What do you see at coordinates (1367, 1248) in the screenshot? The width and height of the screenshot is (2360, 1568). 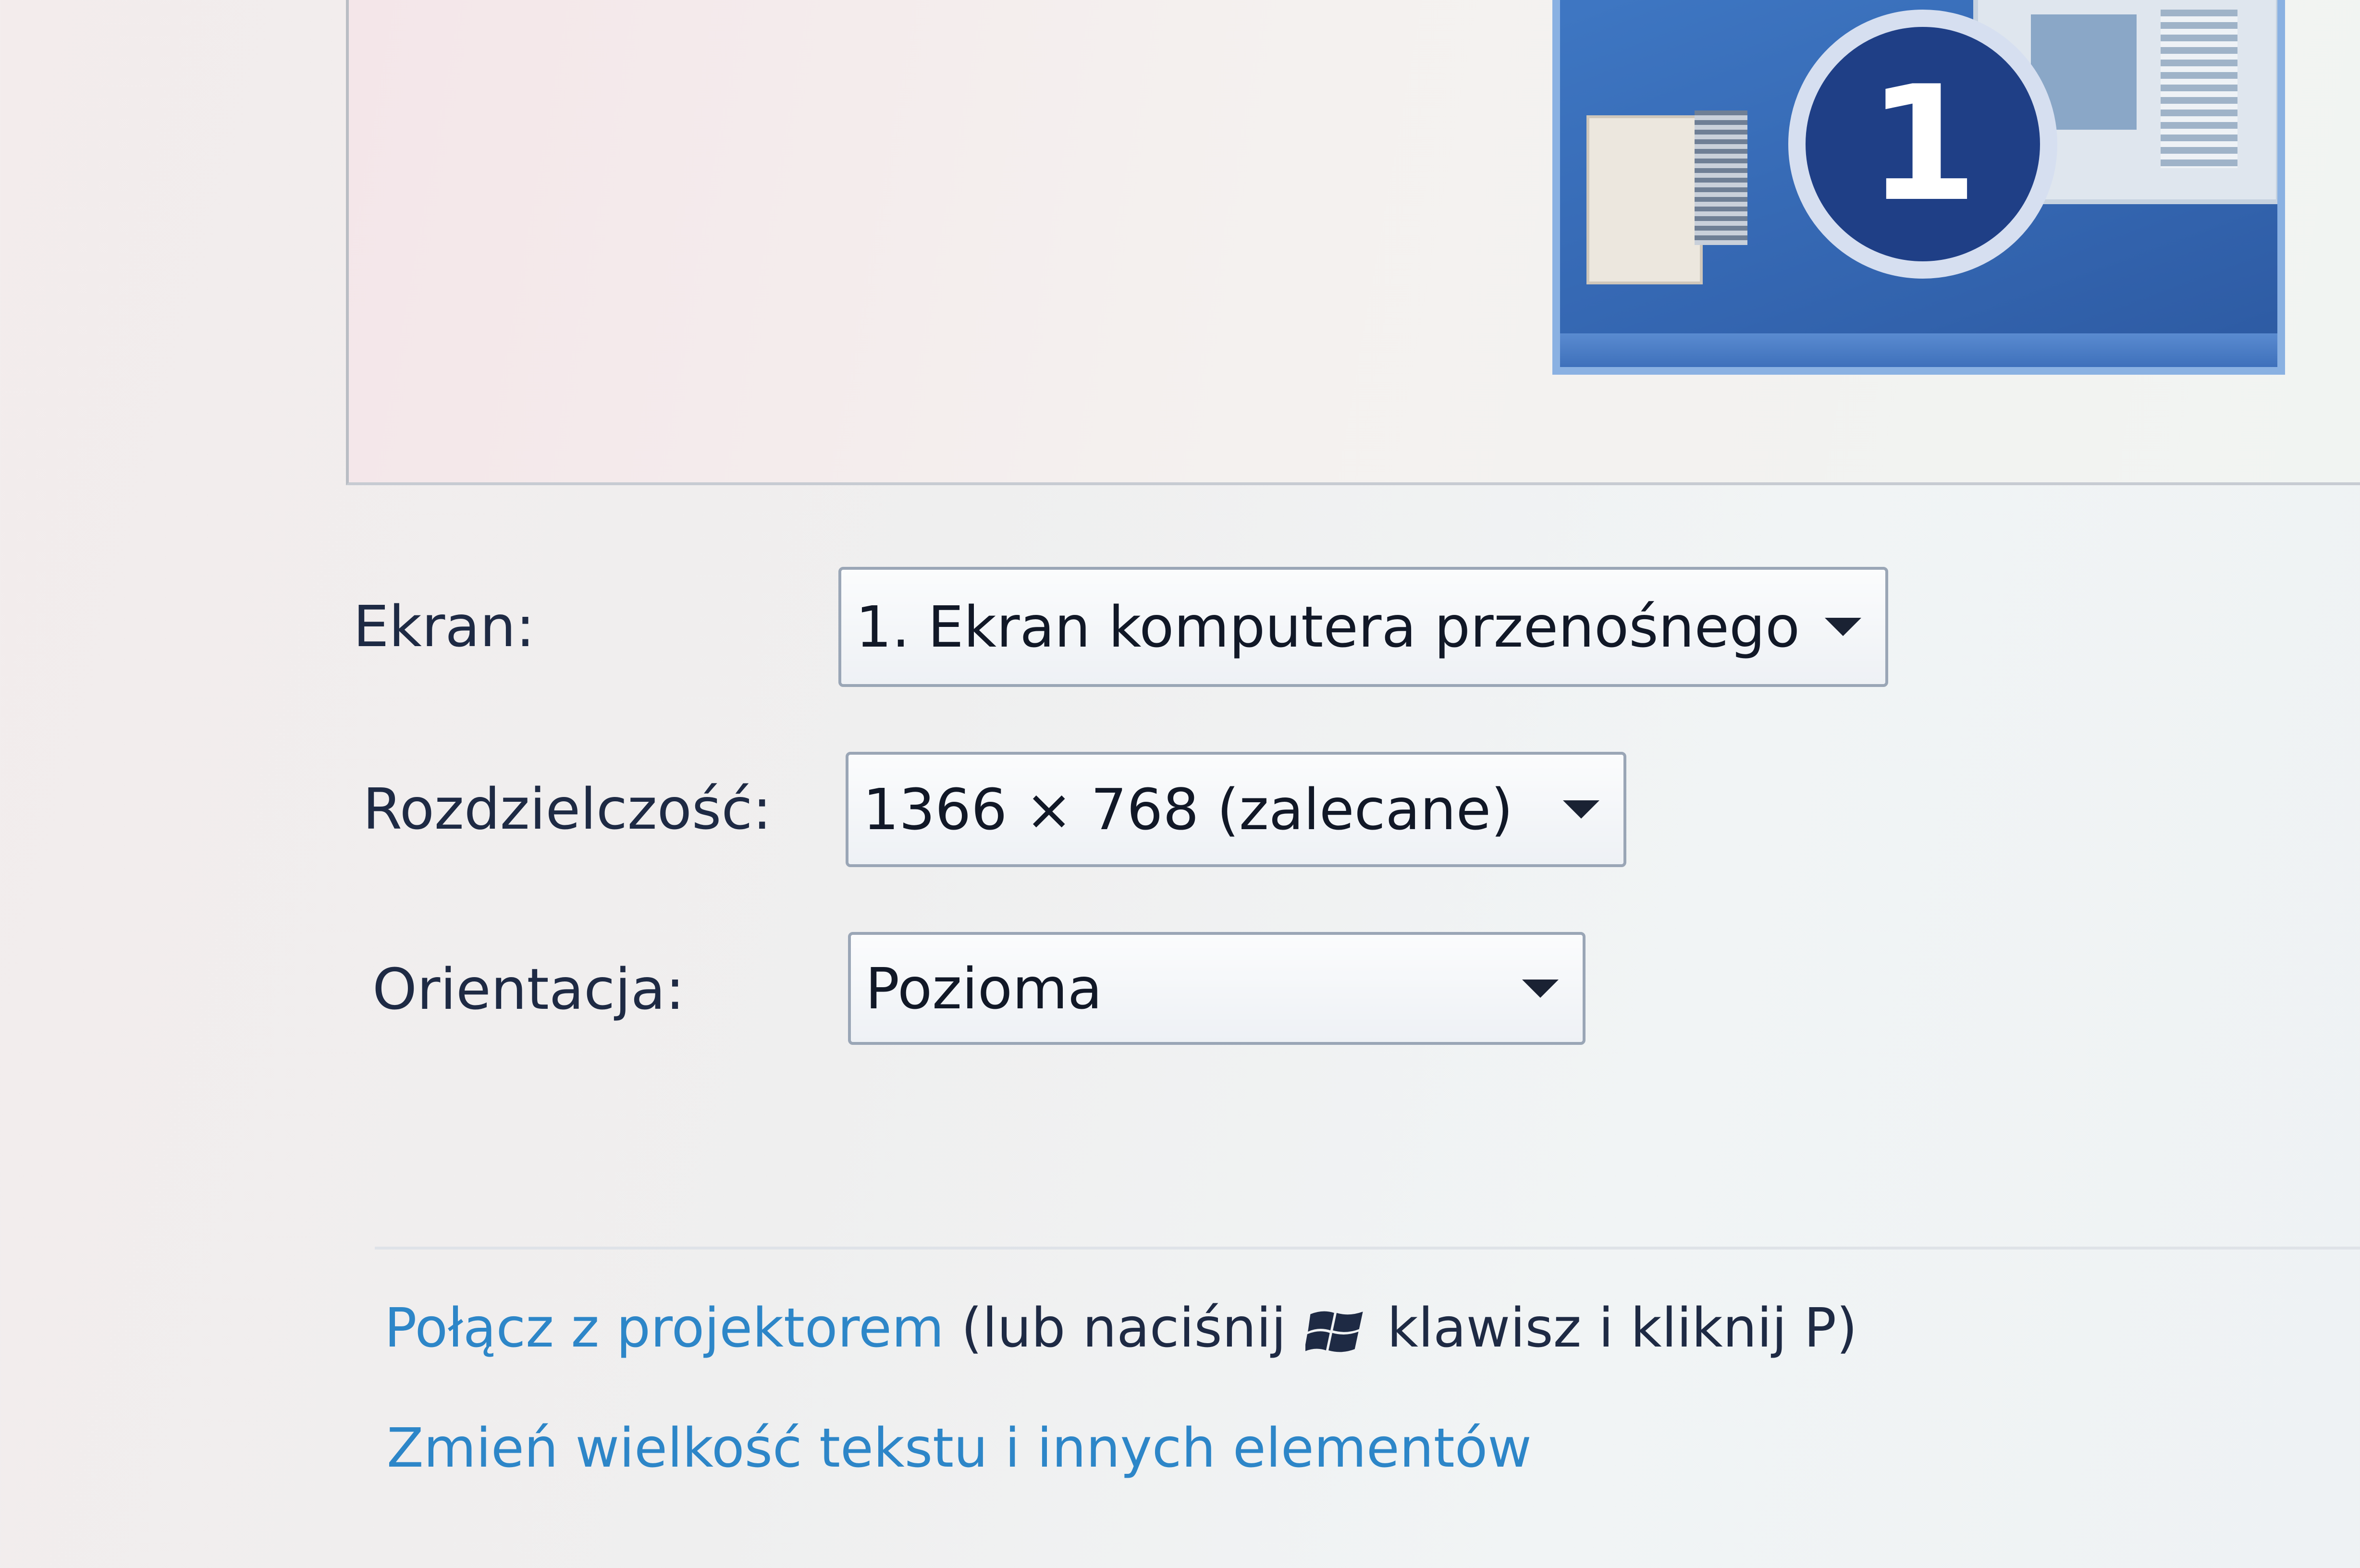 I see `section-divider` at bounding box center [1367, 1248].